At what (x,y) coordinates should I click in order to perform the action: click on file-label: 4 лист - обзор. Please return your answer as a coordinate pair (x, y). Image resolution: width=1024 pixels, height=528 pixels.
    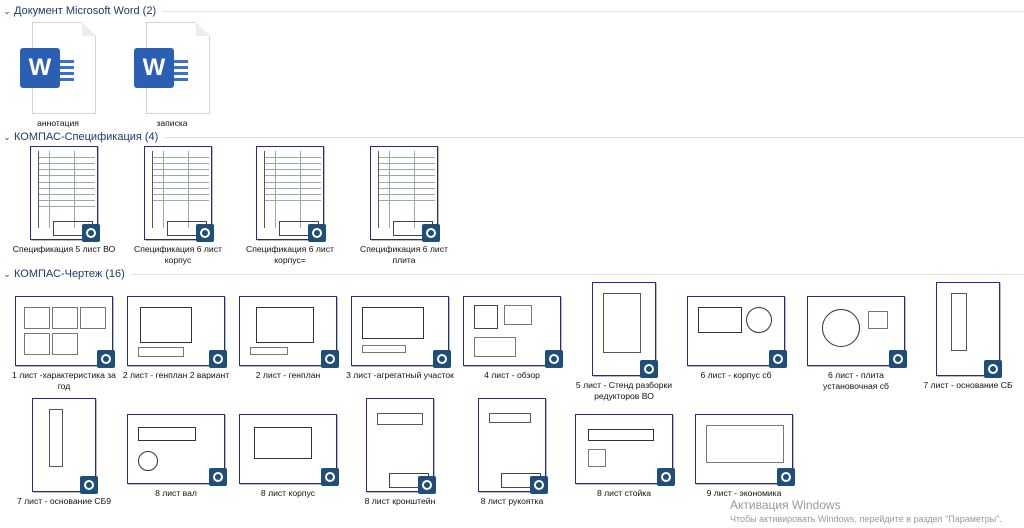
    Looking at the image, I should click on (512, 375).